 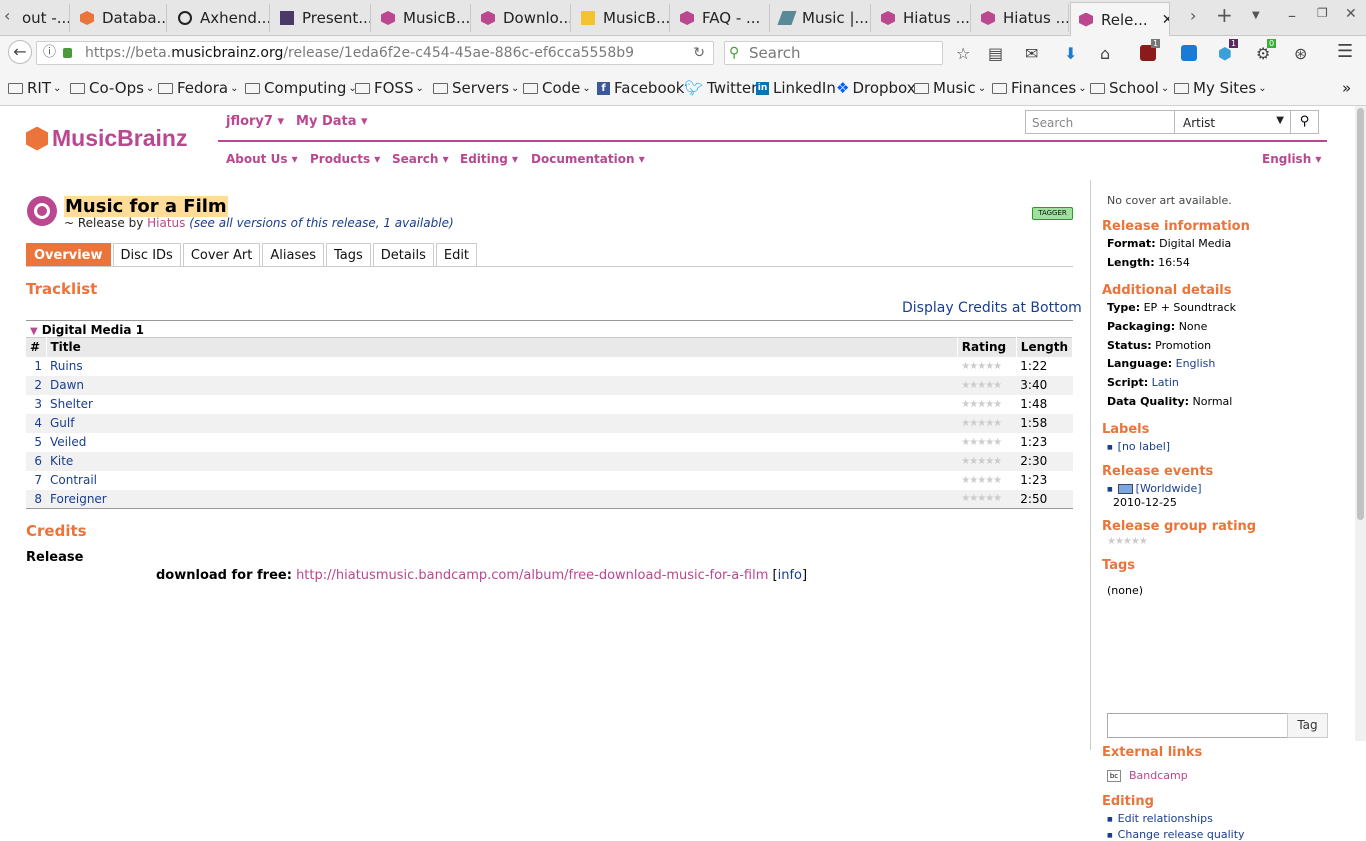 I want to click on tab-aliases: Aliases, so click(x=293, y=255).